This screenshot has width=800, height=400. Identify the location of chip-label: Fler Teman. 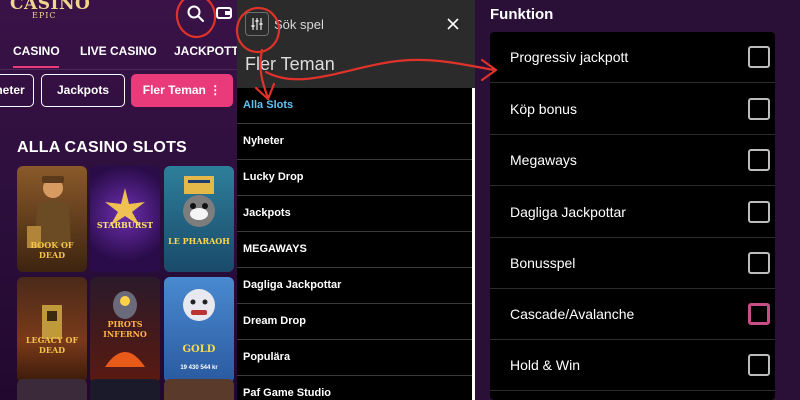
(174, 90).